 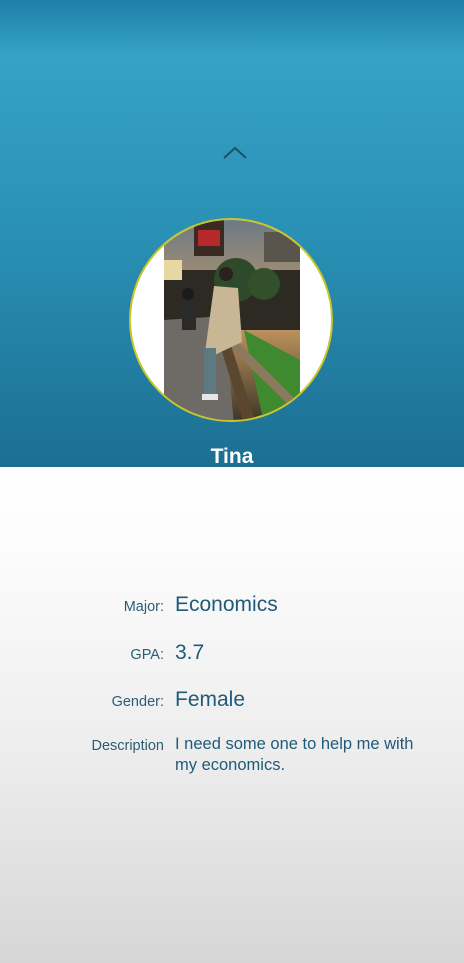 What do you see at coordinates (235, 153) in the screenshot?
I see `chevron-up-icon` at bounding box center [235, 153].